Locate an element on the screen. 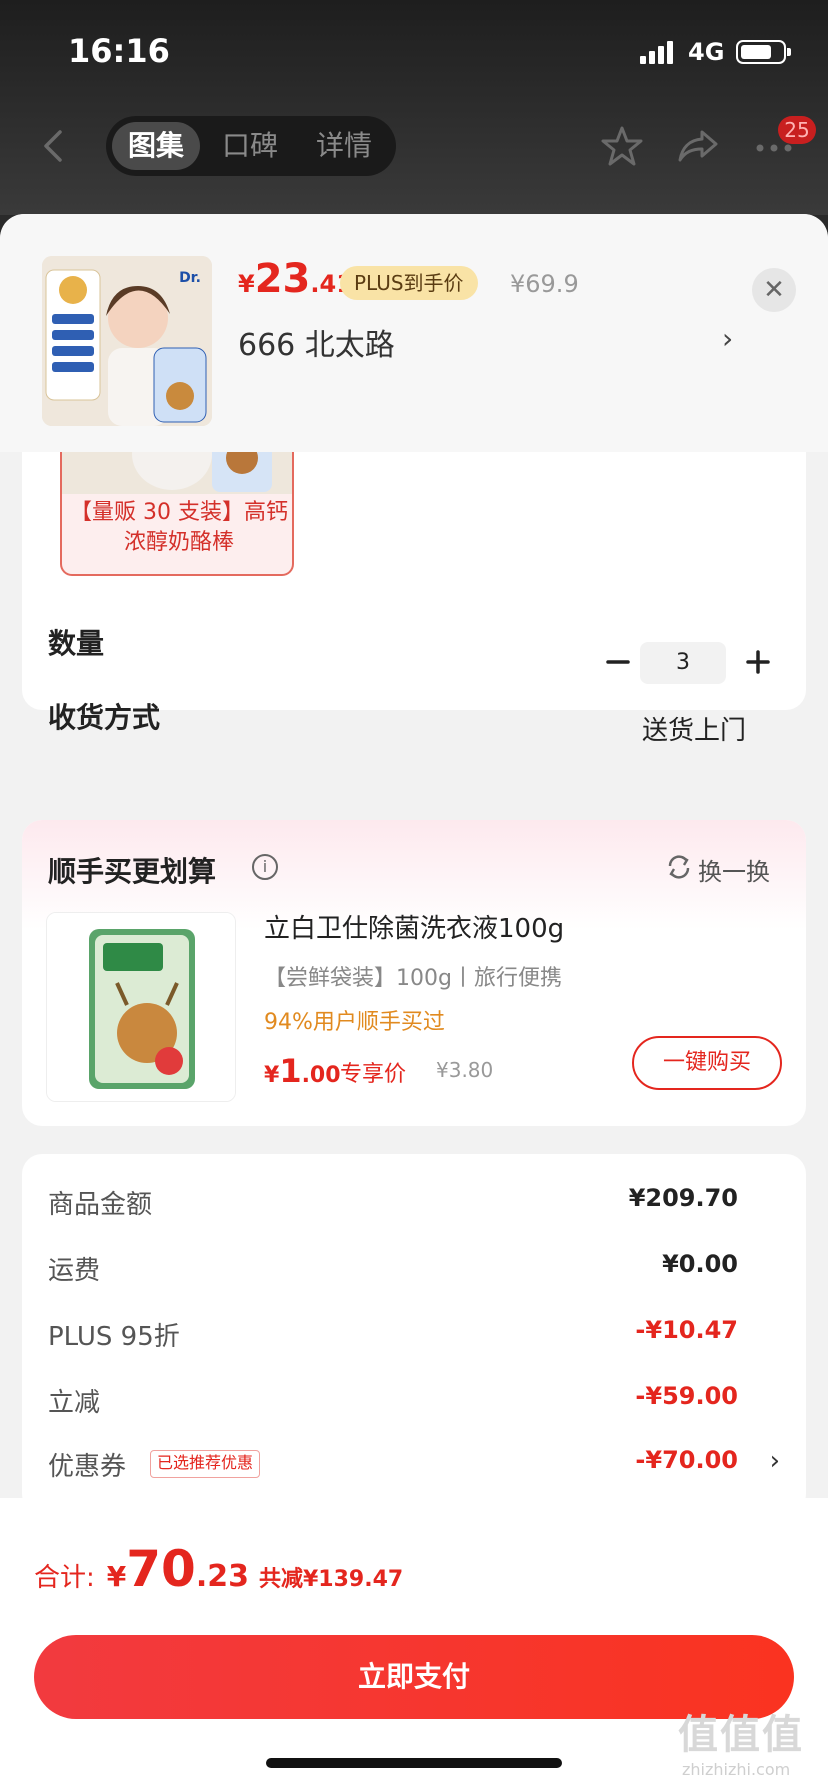  star-icon is located at coordinates (622, 146).